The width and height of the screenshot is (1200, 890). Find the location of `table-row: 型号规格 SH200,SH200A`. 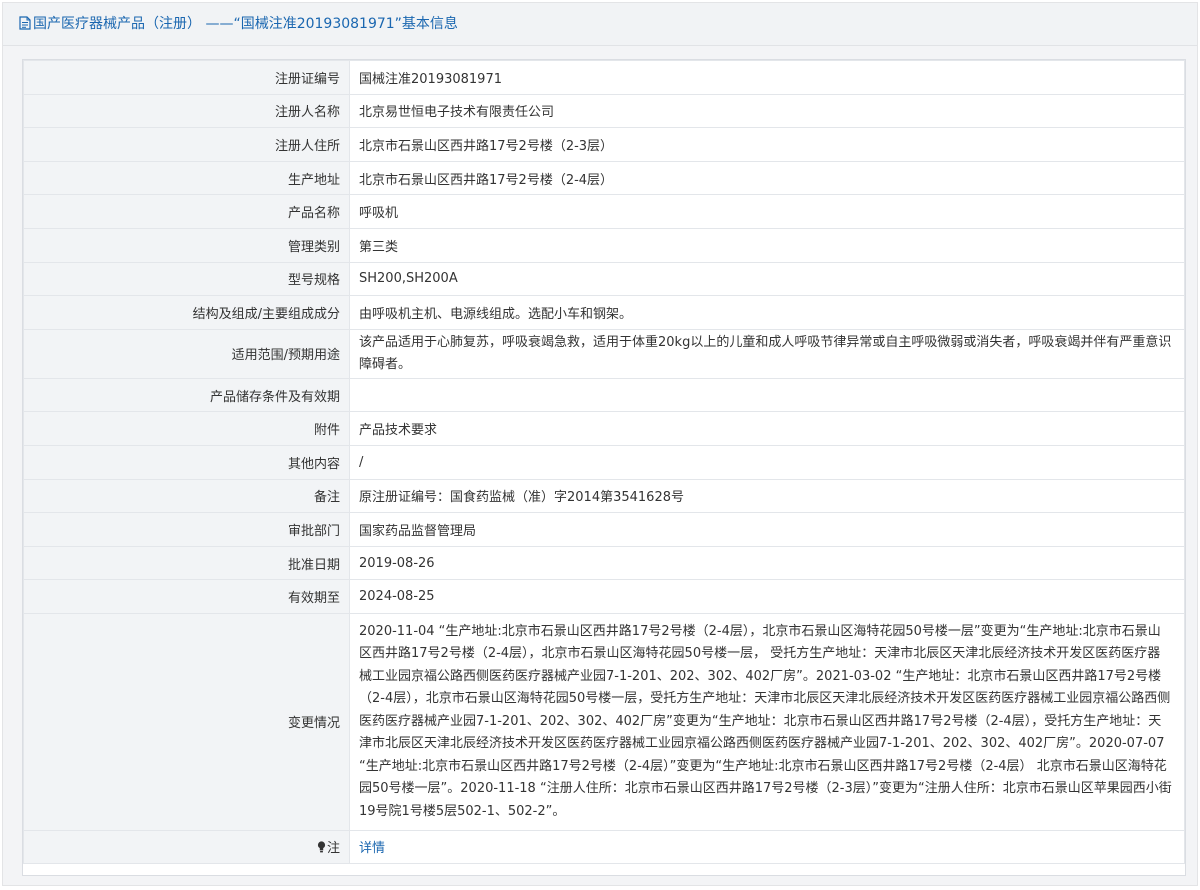

table-row: 型号规格 SH200,SH200A is located at coordinates (604, 279).